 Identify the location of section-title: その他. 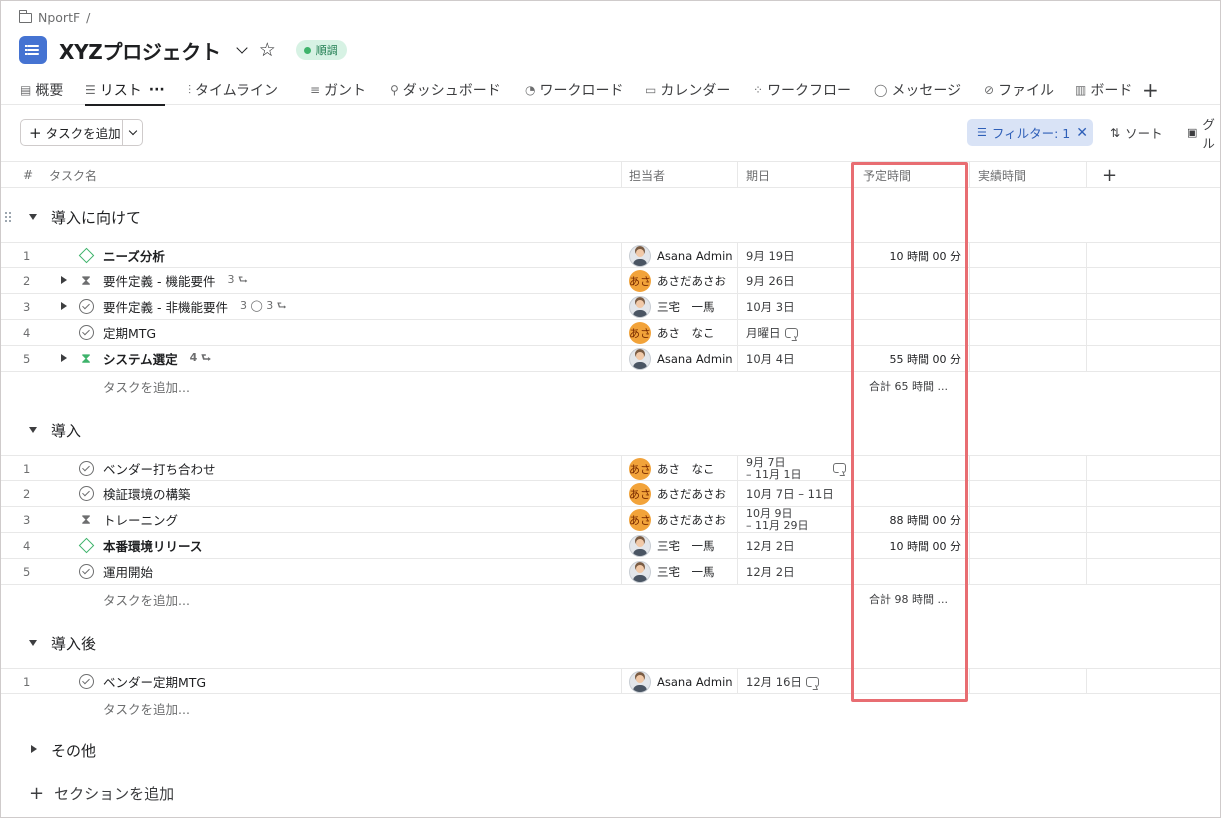
(73, 750).